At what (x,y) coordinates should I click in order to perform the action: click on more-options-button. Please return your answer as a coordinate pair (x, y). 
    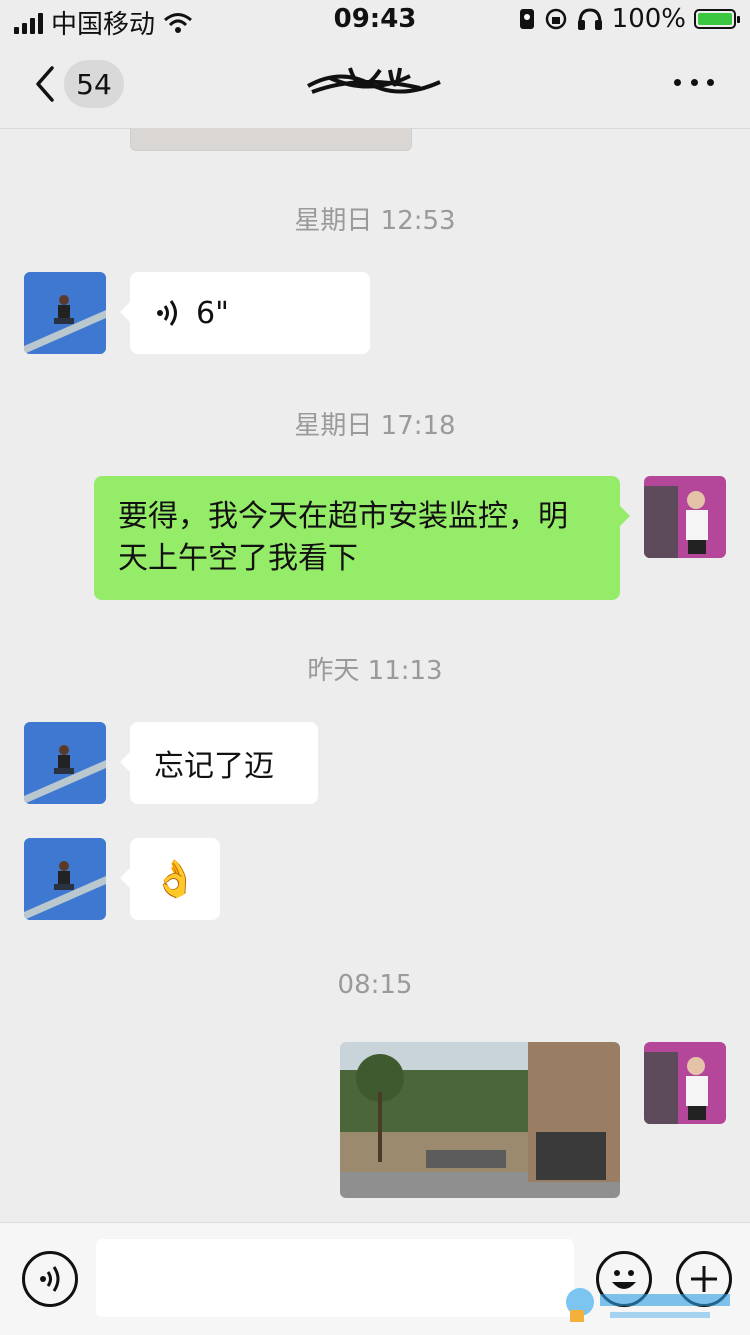
    Looking at the image, I should click on (694, 82).